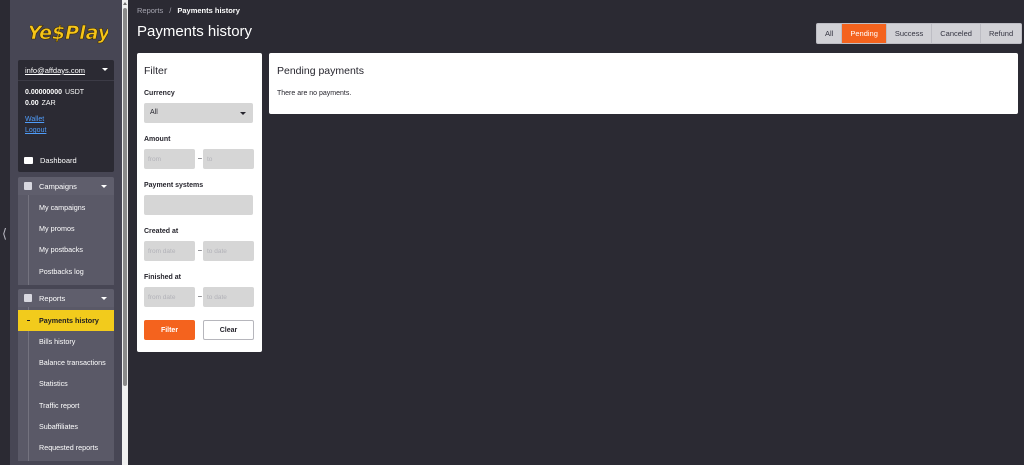  Describe the element at coordinates (66, 249) in the screenshot. I see `sidebar-item-my-postbacks: My postbacks` at that location.